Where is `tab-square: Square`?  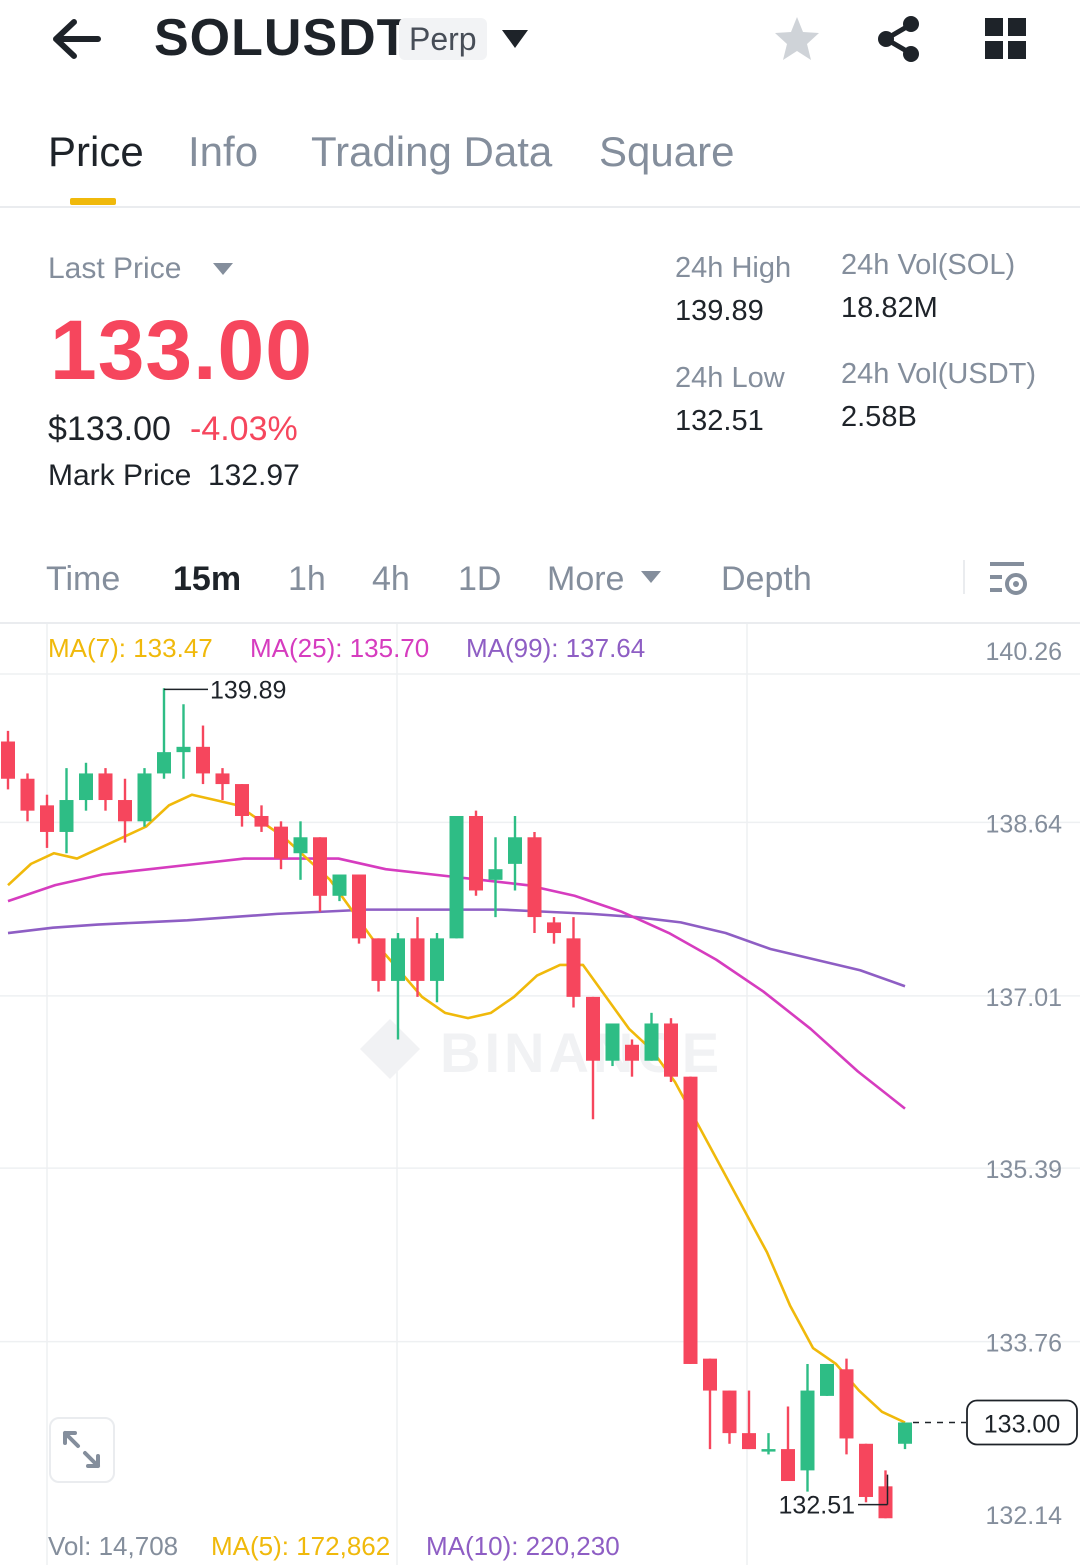
tab-square: Square is located at coordinates (666, 152).